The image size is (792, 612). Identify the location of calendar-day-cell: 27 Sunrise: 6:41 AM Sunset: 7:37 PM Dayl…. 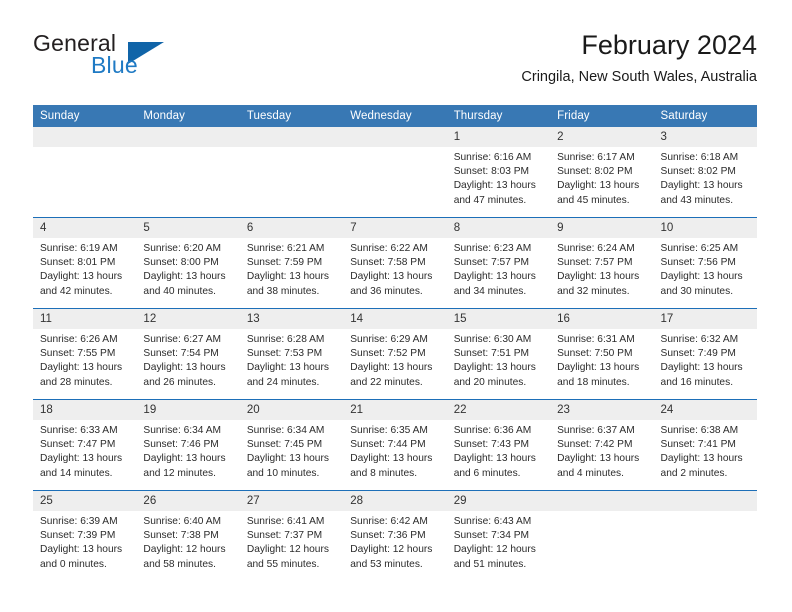
(291, 535).